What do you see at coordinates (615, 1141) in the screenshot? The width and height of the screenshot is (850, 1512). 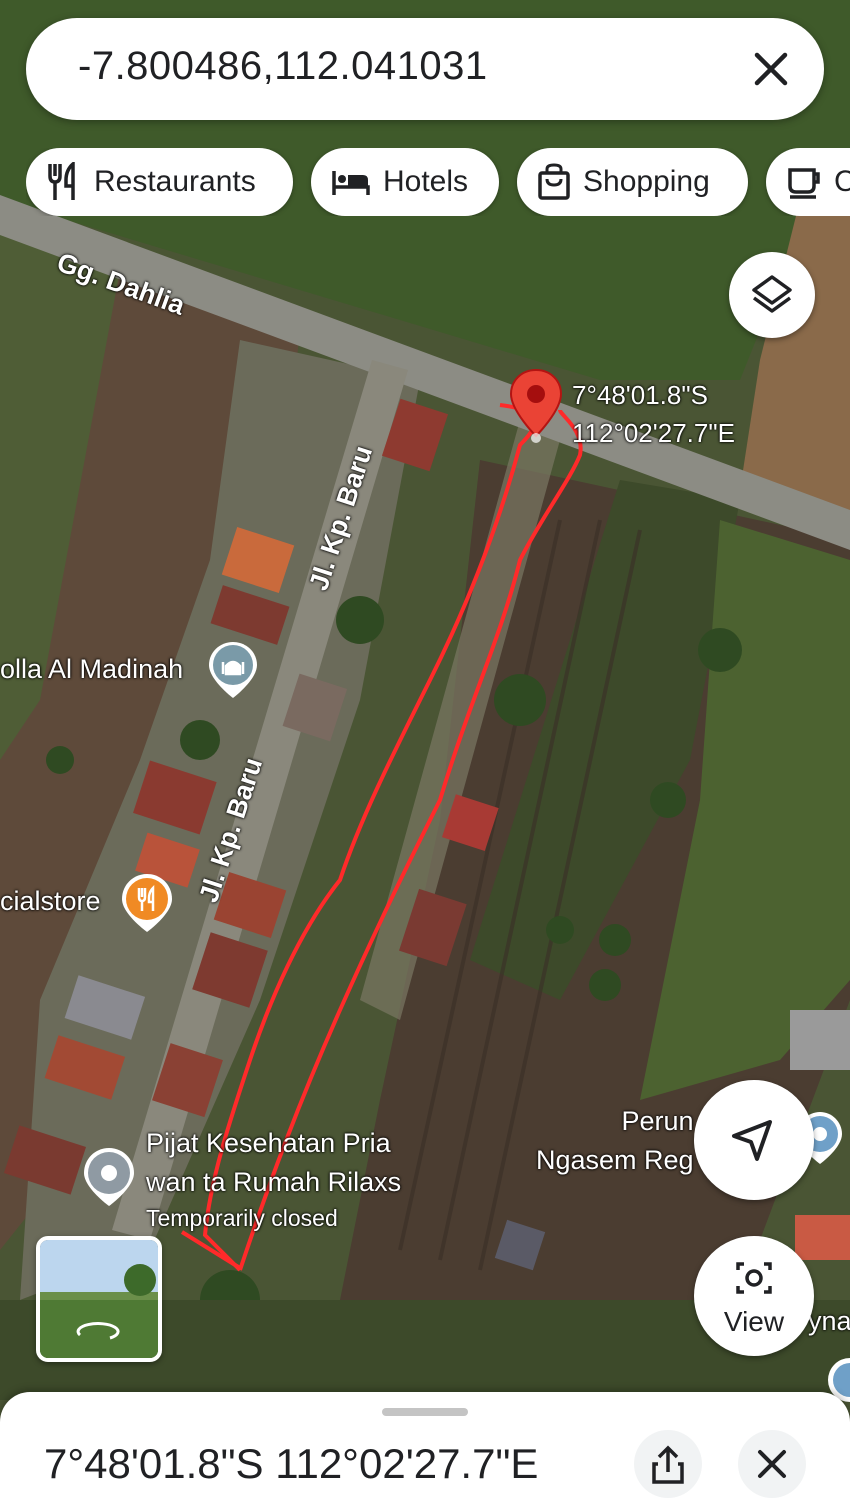 I see `place-label-perum: Perun Ngasem Reg` at bounding box center [615, 1141].